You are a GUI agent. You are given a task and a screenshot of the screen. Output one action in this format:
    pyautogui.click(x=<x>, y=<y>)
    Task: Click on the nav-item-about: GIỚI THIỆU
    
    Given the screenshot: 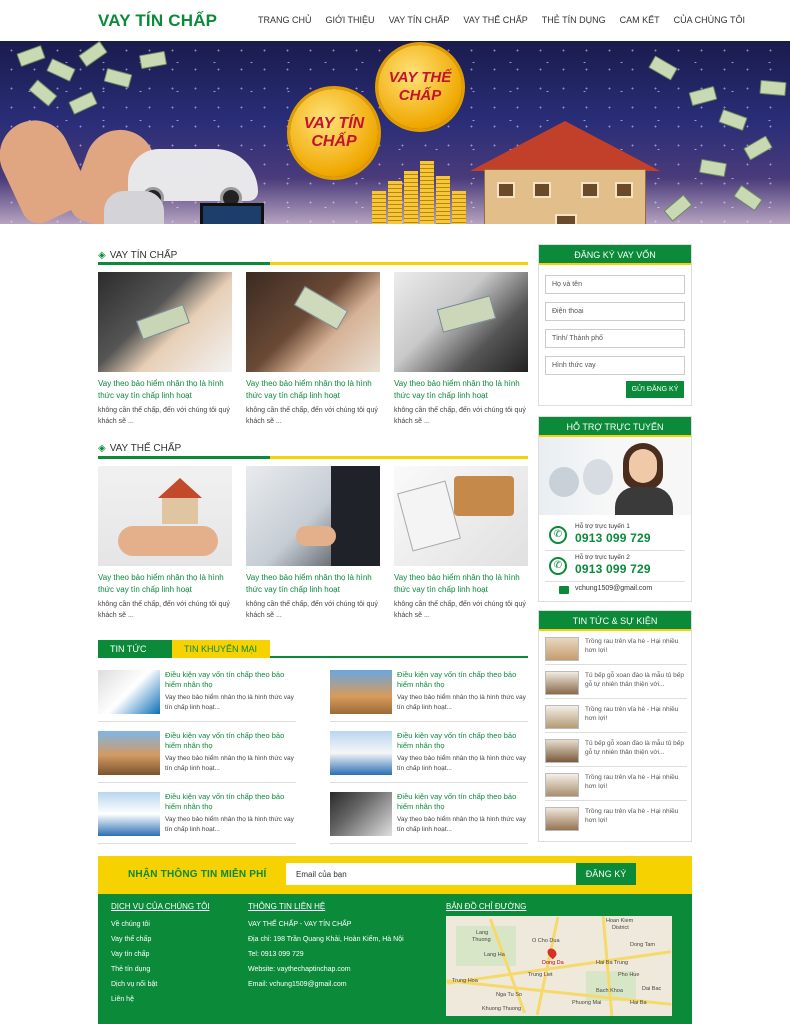 What is the action you would take?
    pyautogui.click(x=350, y=20)
    